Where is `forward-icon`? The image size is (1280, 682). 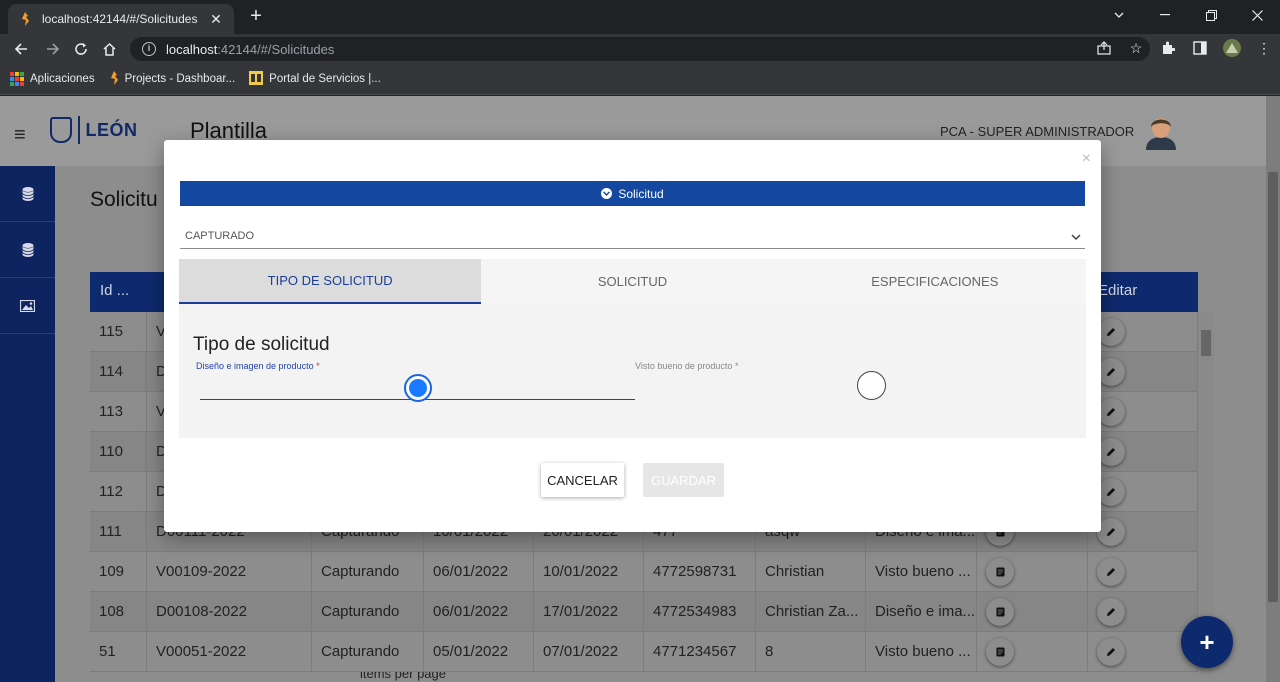 forward-icon is located at coordinates (53, 49).